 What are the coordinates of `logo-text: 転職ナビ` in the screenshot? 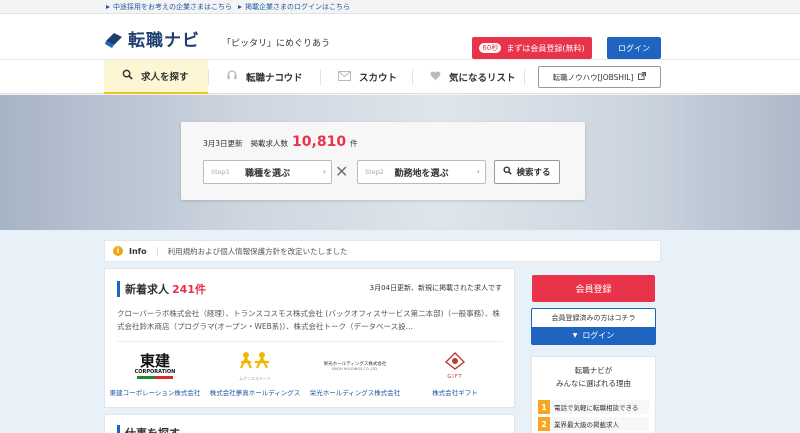 It's located at (164, 41).